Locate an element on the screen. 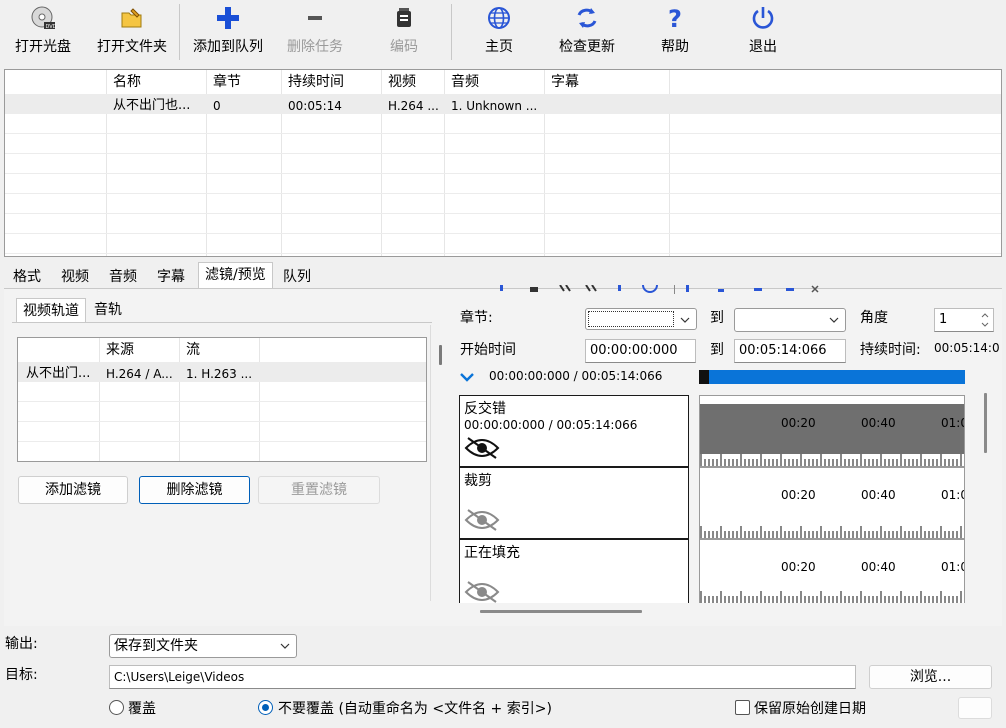 This screenshot has width=1006, height=728. cell-chapter: 0 is located at coordinates (217, 106).